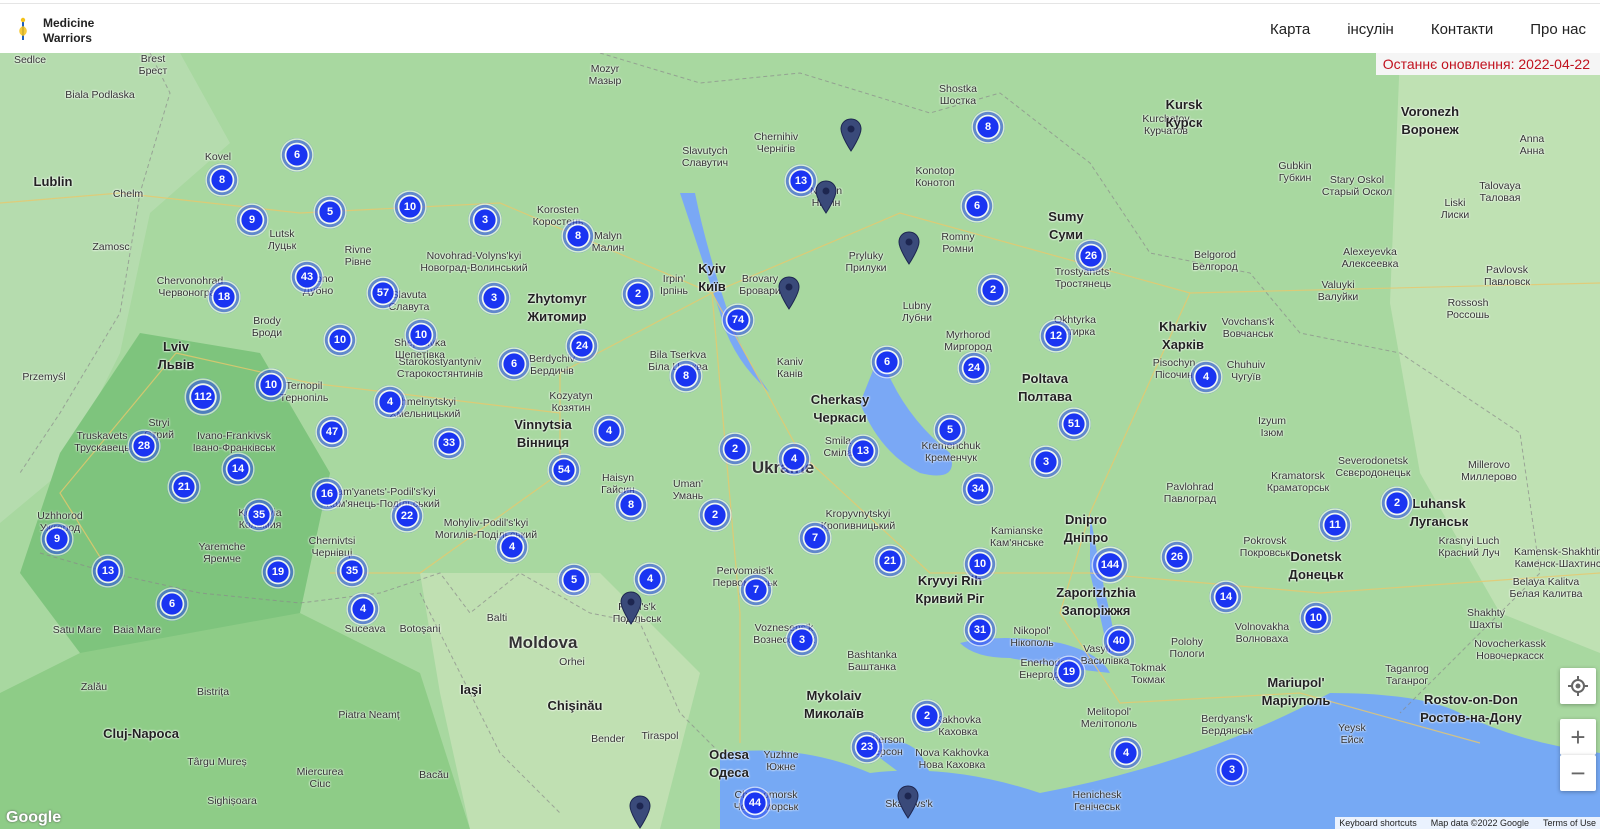 This screenshot has width=1600, height=829. What do you see at coordinates (1578, 737) in the screenshot?
I see `zoom-in-button: +` at bounding box center [1578, 737].